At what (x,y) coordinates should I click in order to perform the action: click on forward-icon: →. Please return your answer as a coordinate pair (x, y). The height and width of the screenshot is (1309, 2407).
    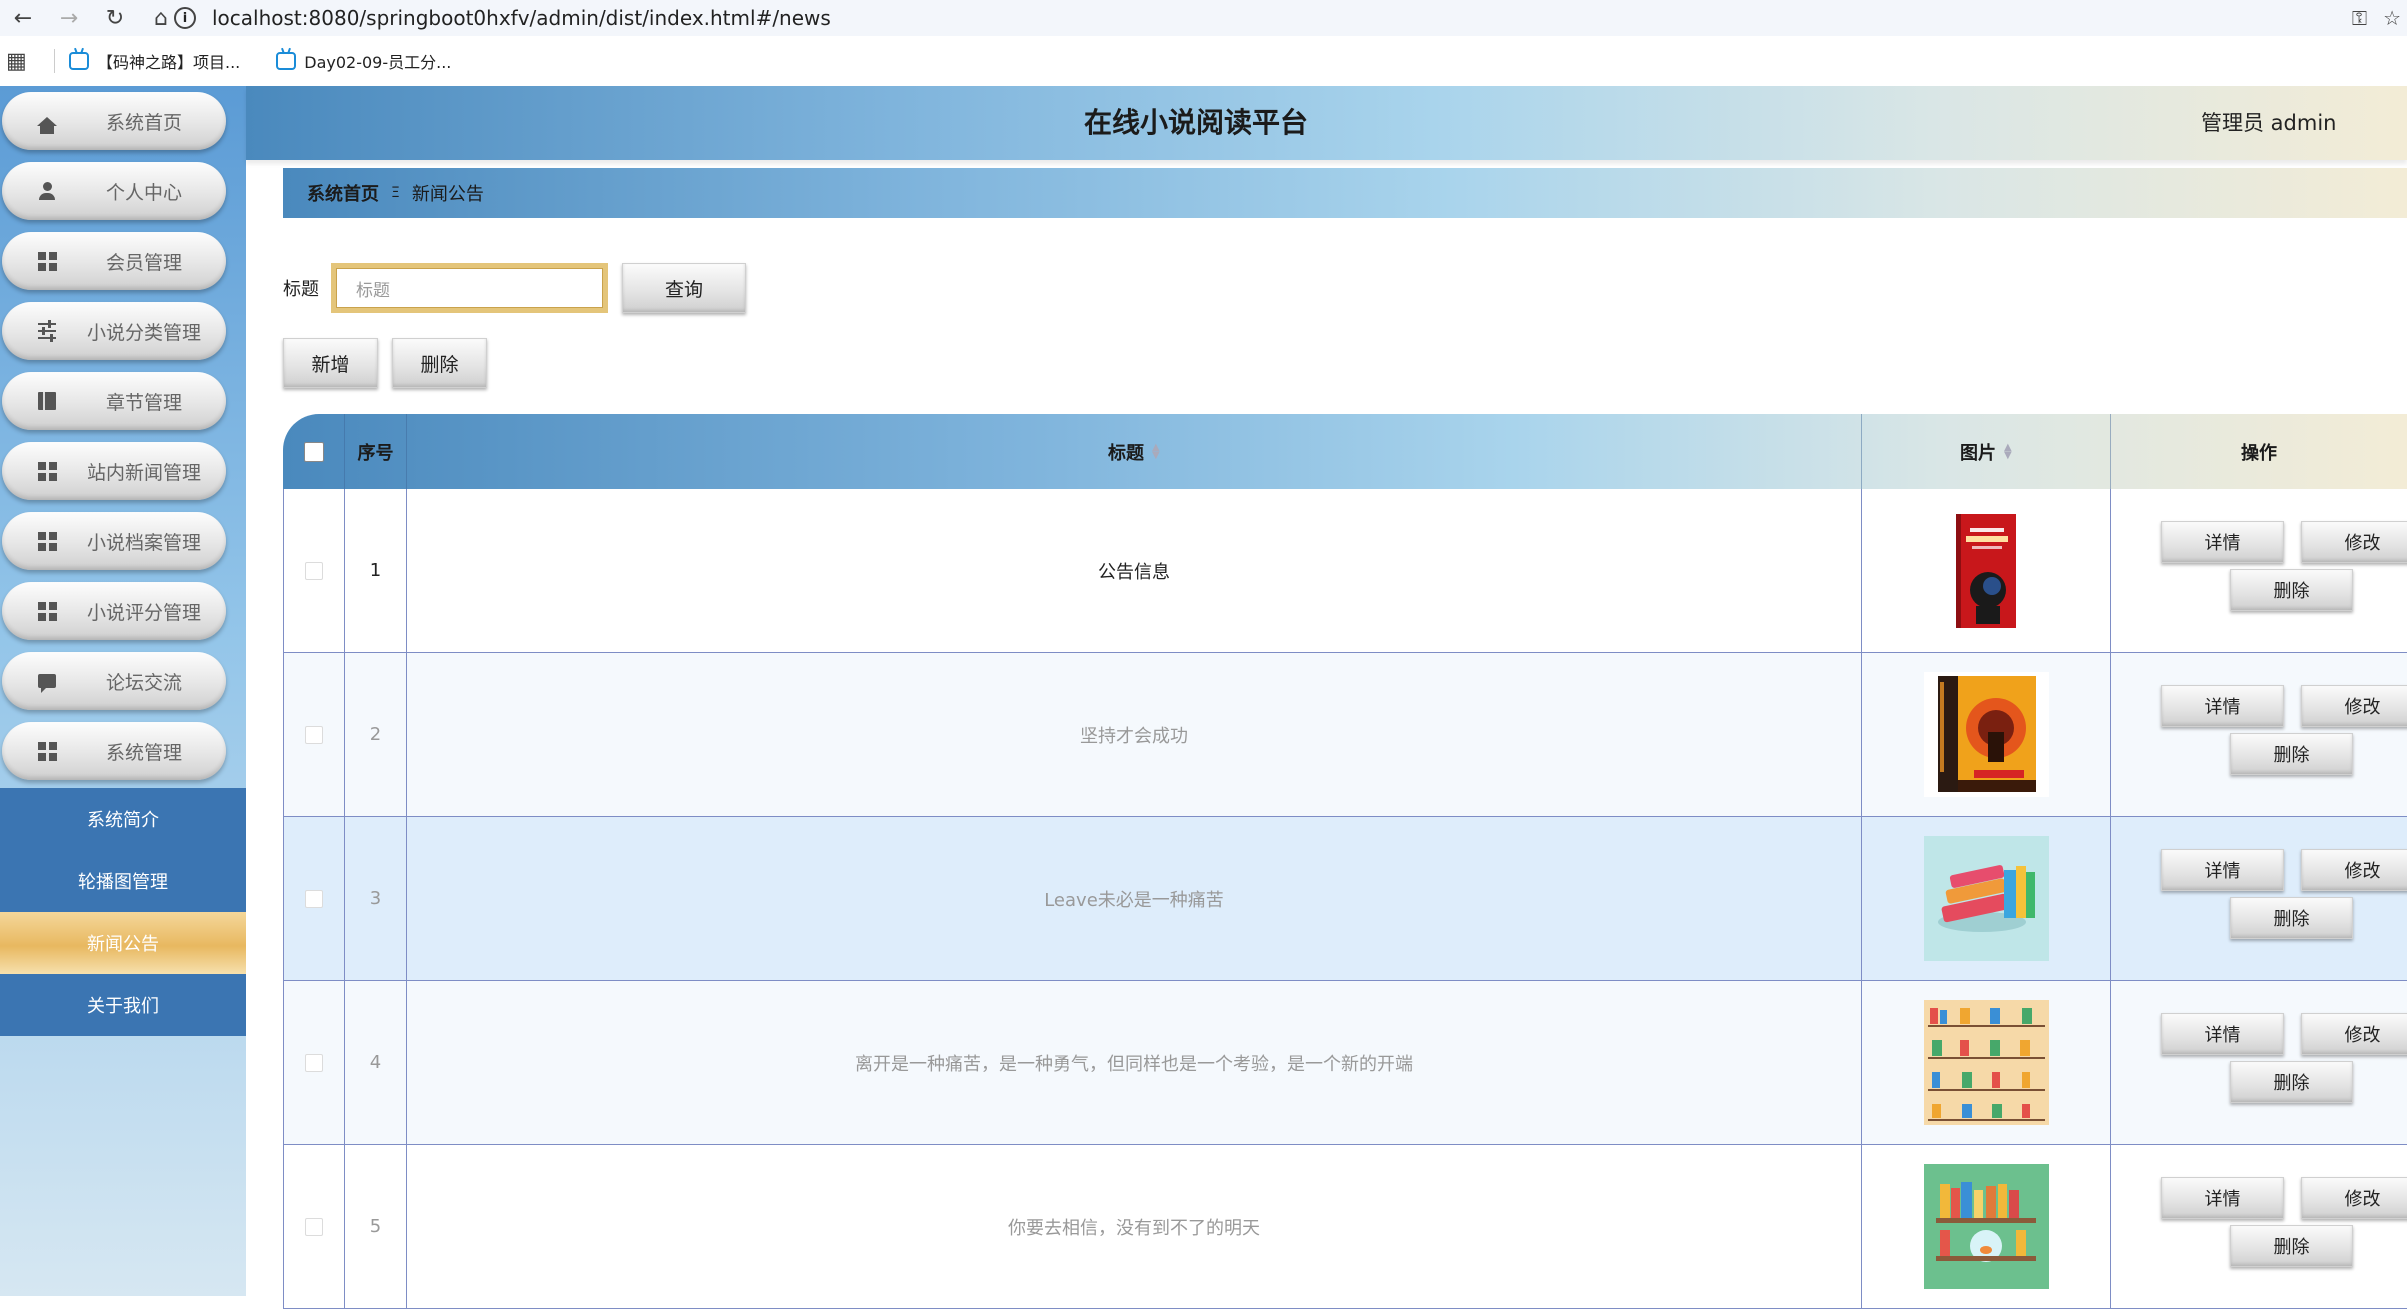
    Looking at the image, I should click on (69, 18).